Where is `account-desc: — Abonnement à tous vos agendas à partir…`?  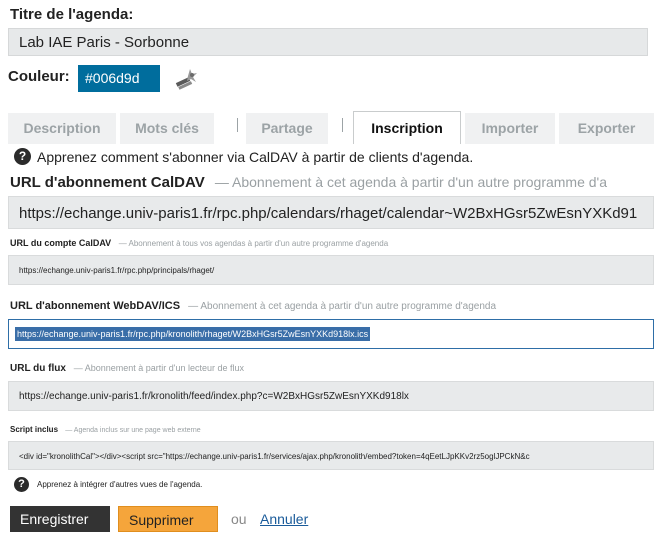 account-desc: — Abonnement à tous vos agendas à partir… is located at coordinates (253, 243).